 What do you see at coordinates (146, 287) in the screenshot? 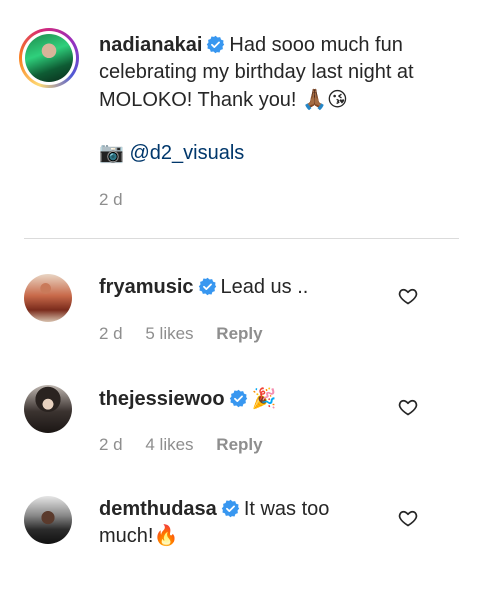
I see `comment-username: fryamusic` at bounding box center [146, 287].